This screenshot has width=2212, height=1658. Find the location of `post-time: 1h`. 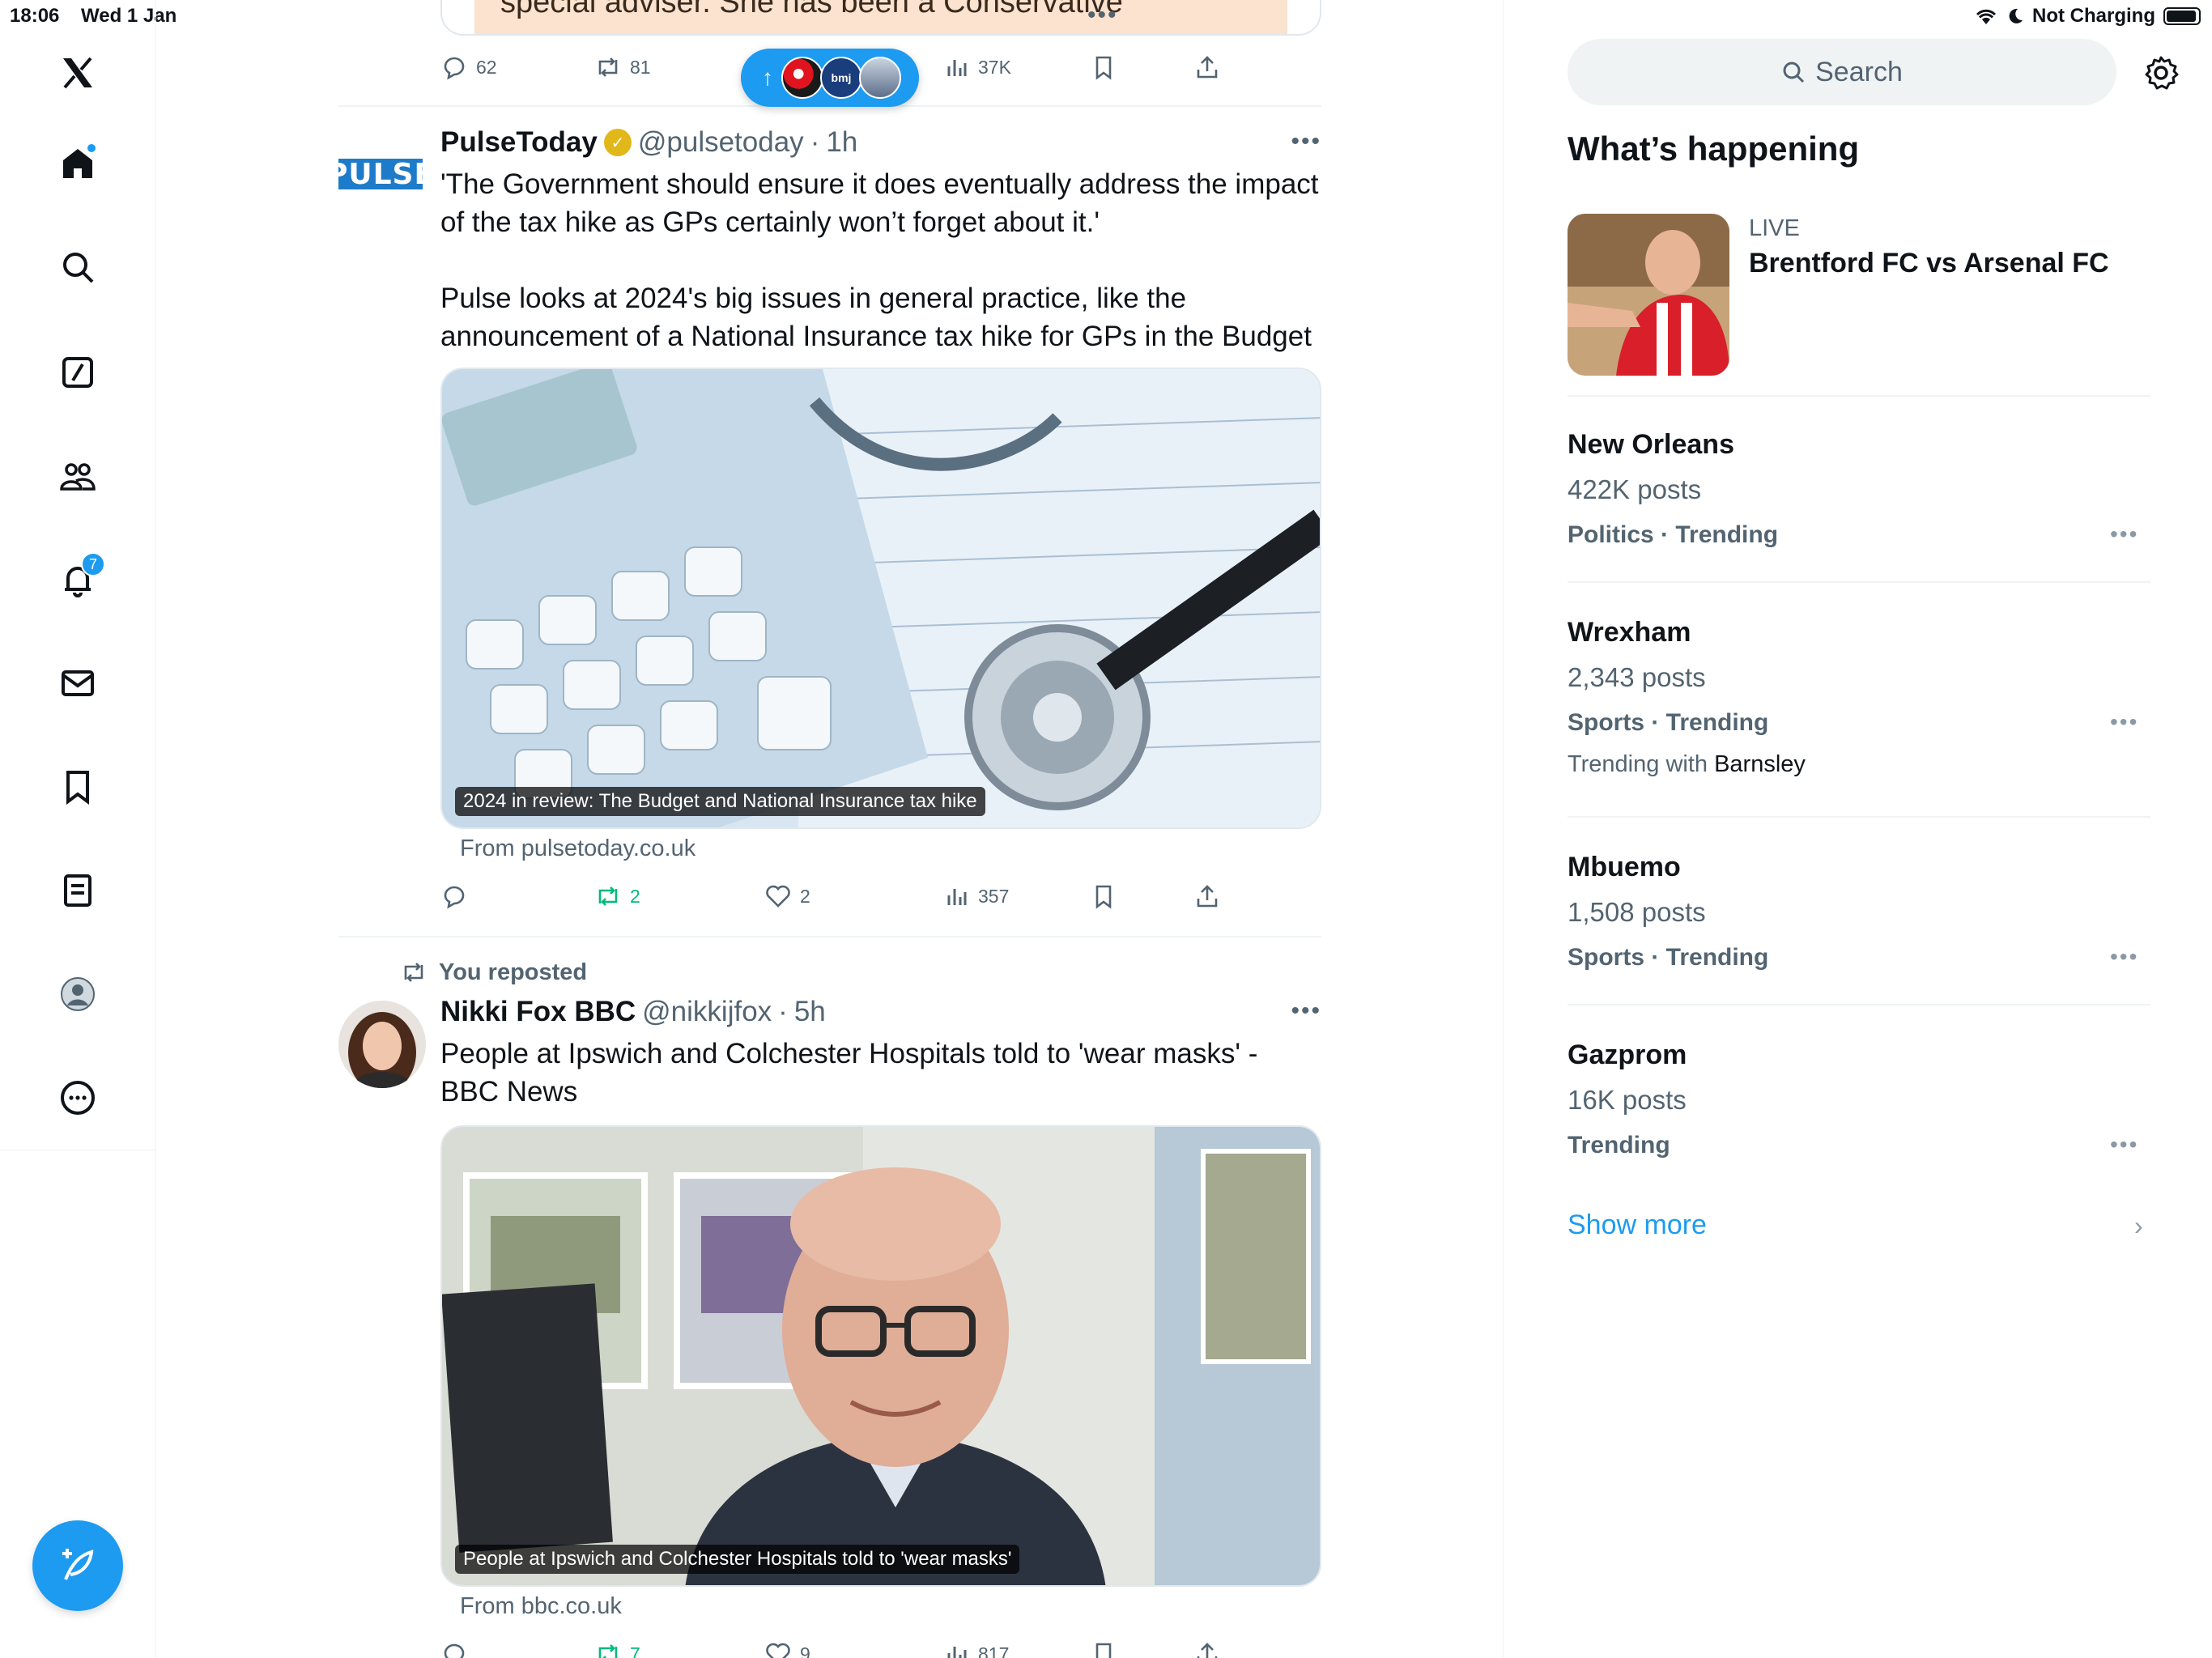

post-time: 1h is located at coordinates (842, 142).